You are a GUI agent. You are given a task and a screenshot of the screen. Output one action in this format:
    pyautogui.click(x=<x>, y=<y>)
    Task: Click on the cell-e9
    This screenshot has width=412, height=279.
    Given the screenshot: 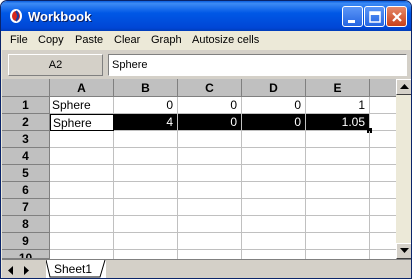 What is the action you would take?
    pyautogui.click(x=338, y=241)
    